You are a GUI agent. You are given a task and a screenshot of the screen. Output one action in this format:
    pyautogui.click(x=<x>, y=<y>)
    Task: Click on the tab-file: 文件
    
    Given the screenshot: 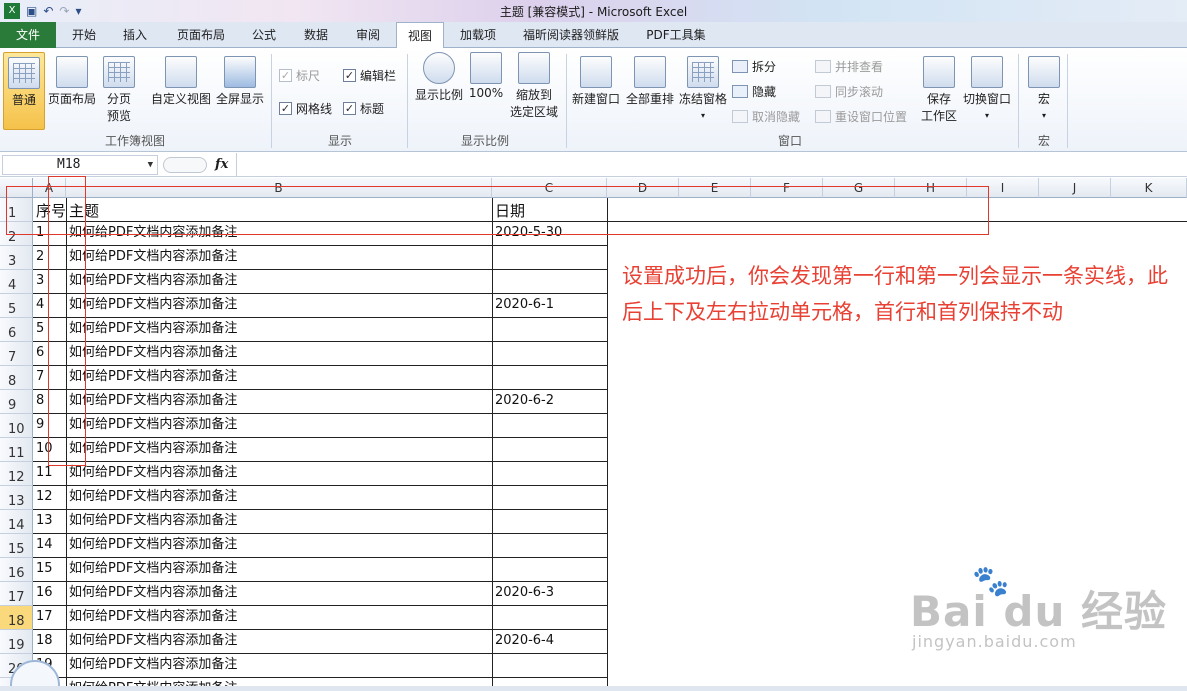 What is the action you would take?
    pyautogui.click(x=28, y=35)
    